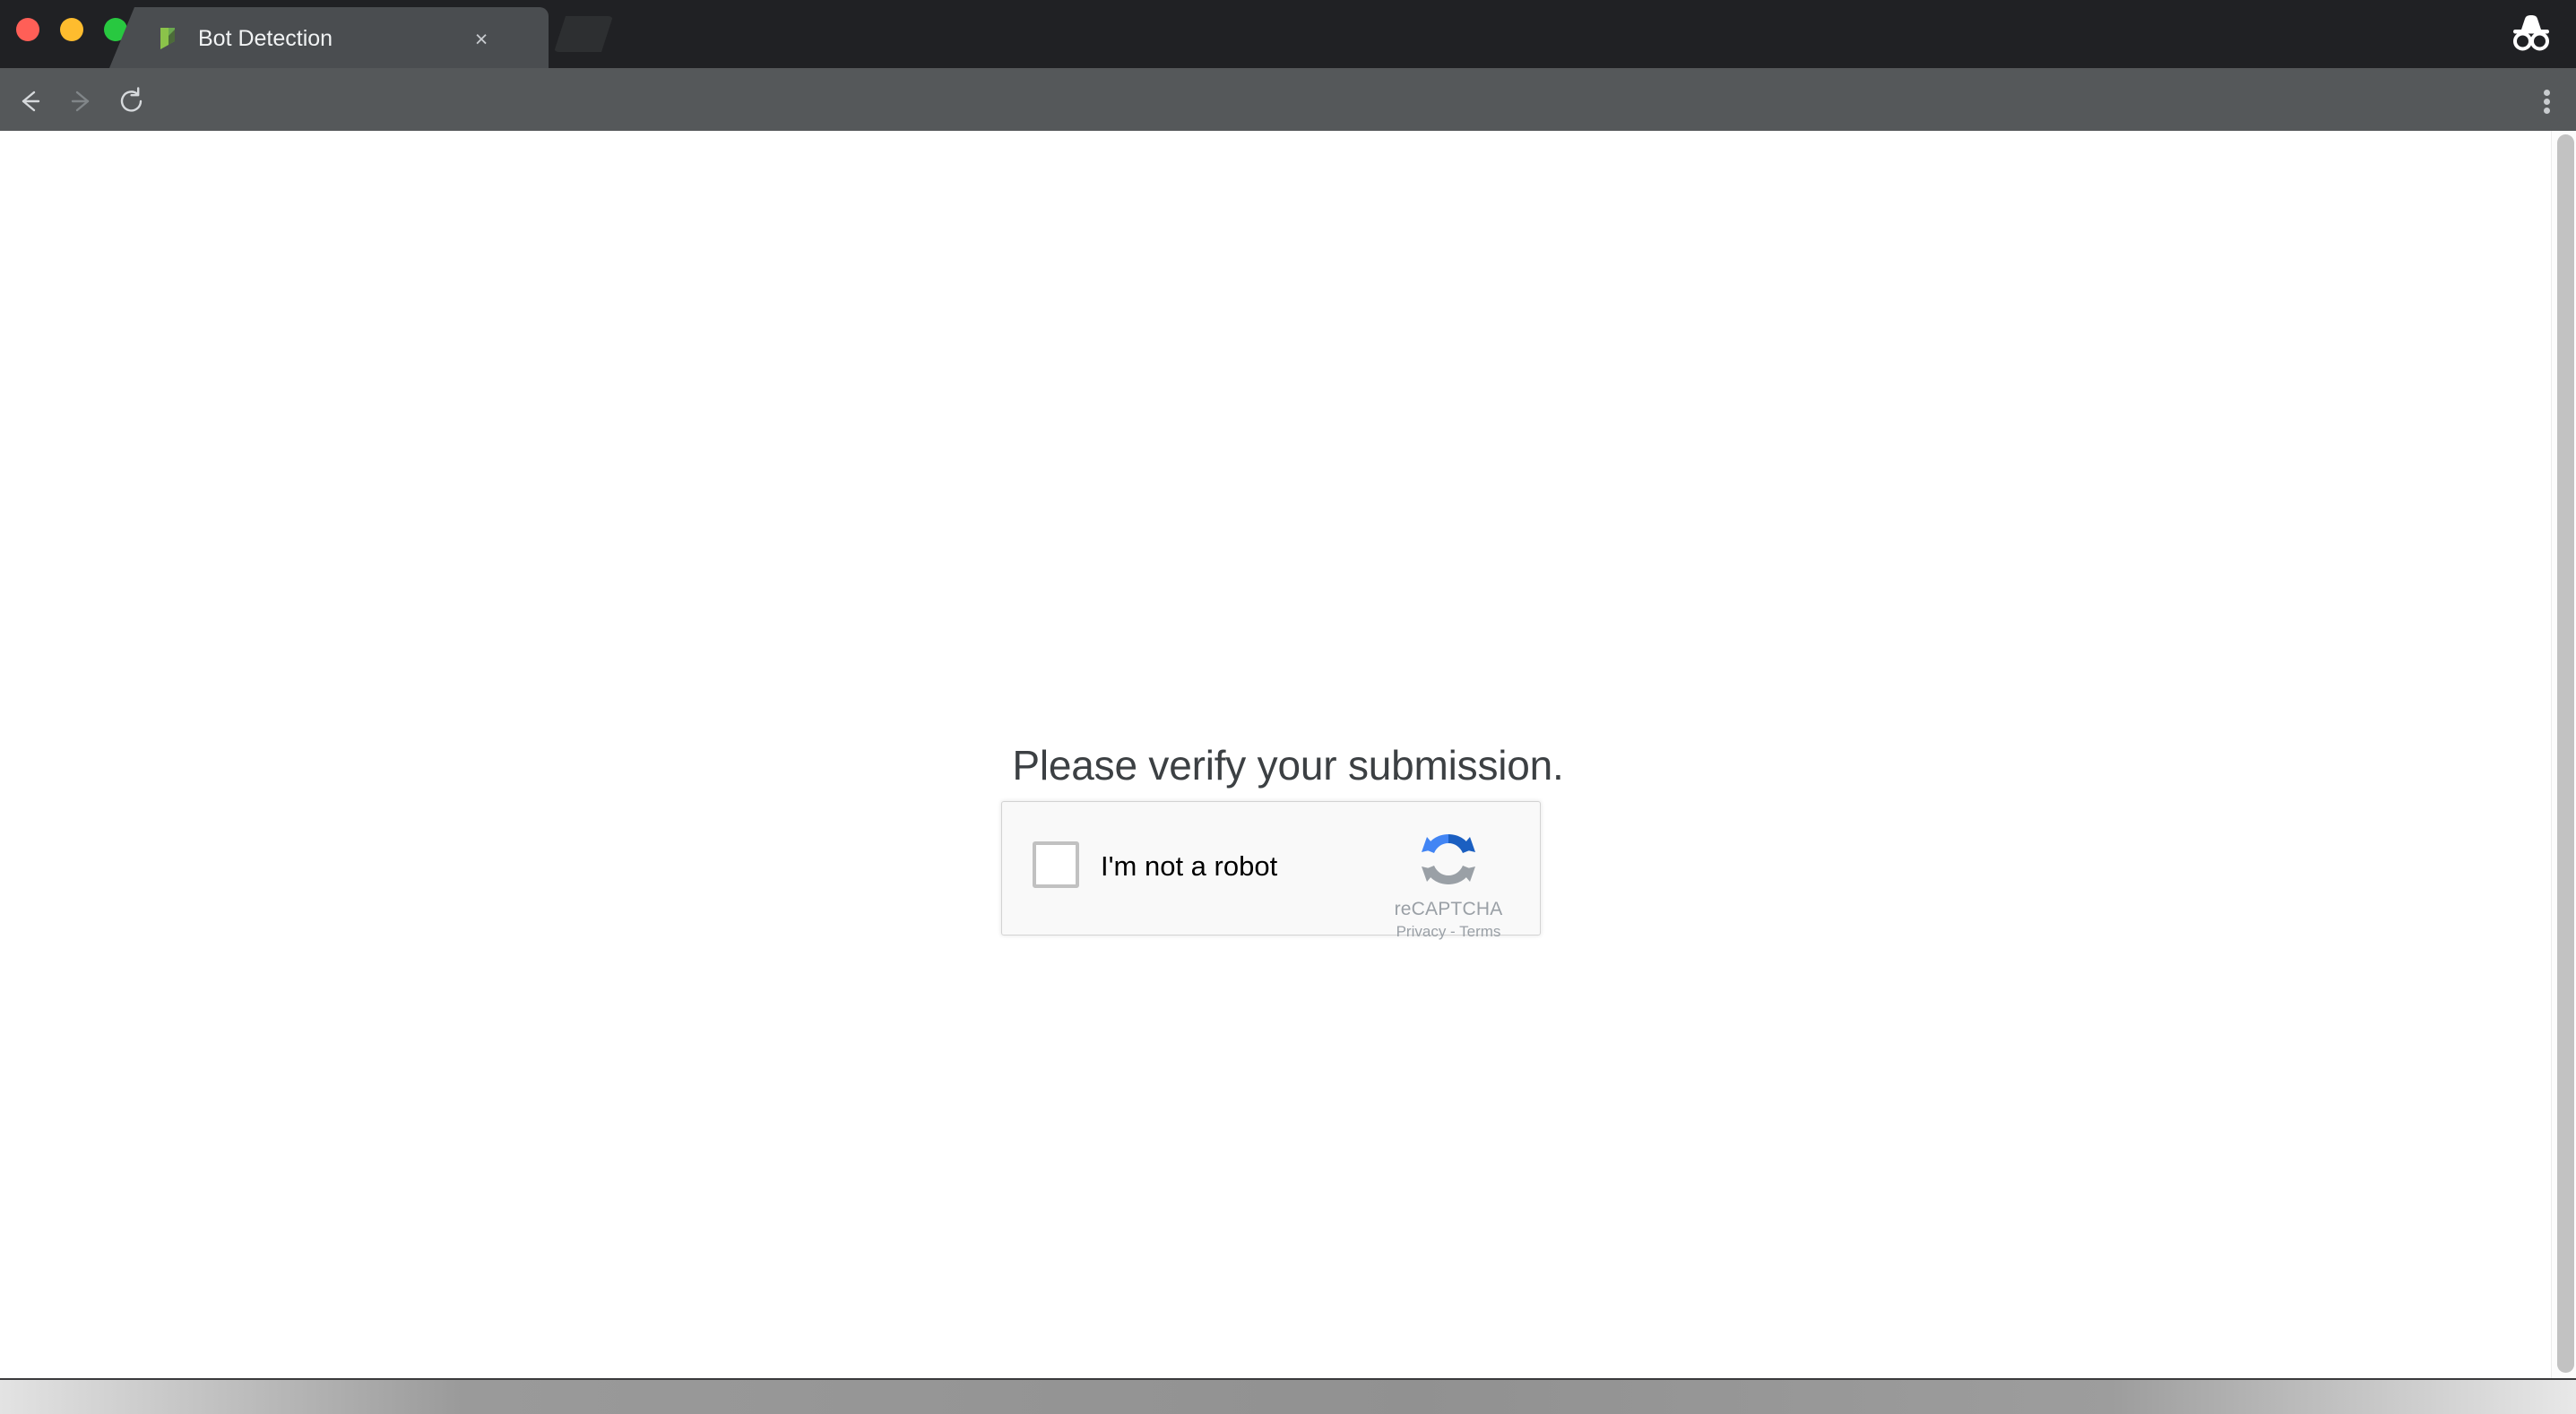 The width and height of the screenshot is (2576, 1414). I want to click on browser-toolbar, so click(1288, 122).